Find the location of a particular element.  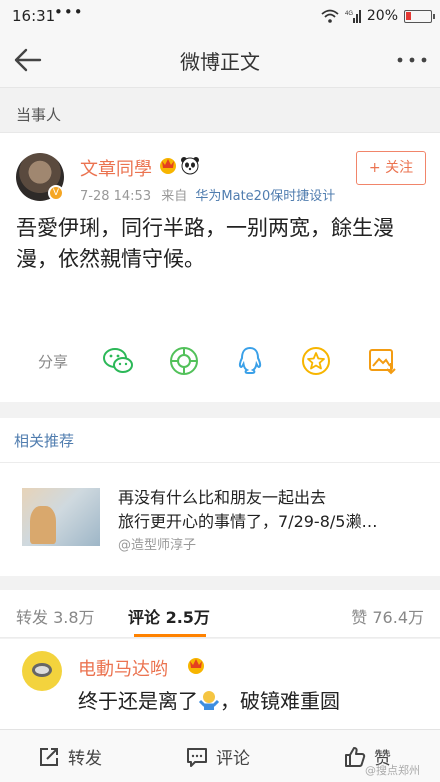

status-bar: 16:31 ••• 4G 20% is located at coordinates (220, 16).